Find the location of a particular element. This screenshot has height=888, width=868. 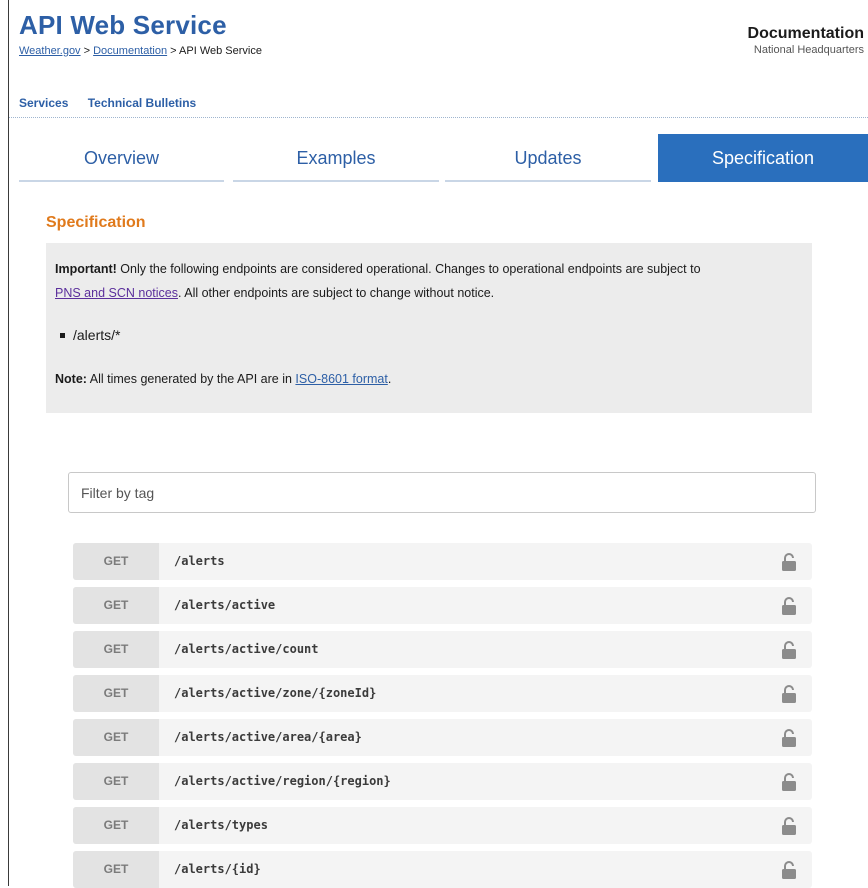

documentation-subtitle: National Headquarters is located at coordinates (808, 50).